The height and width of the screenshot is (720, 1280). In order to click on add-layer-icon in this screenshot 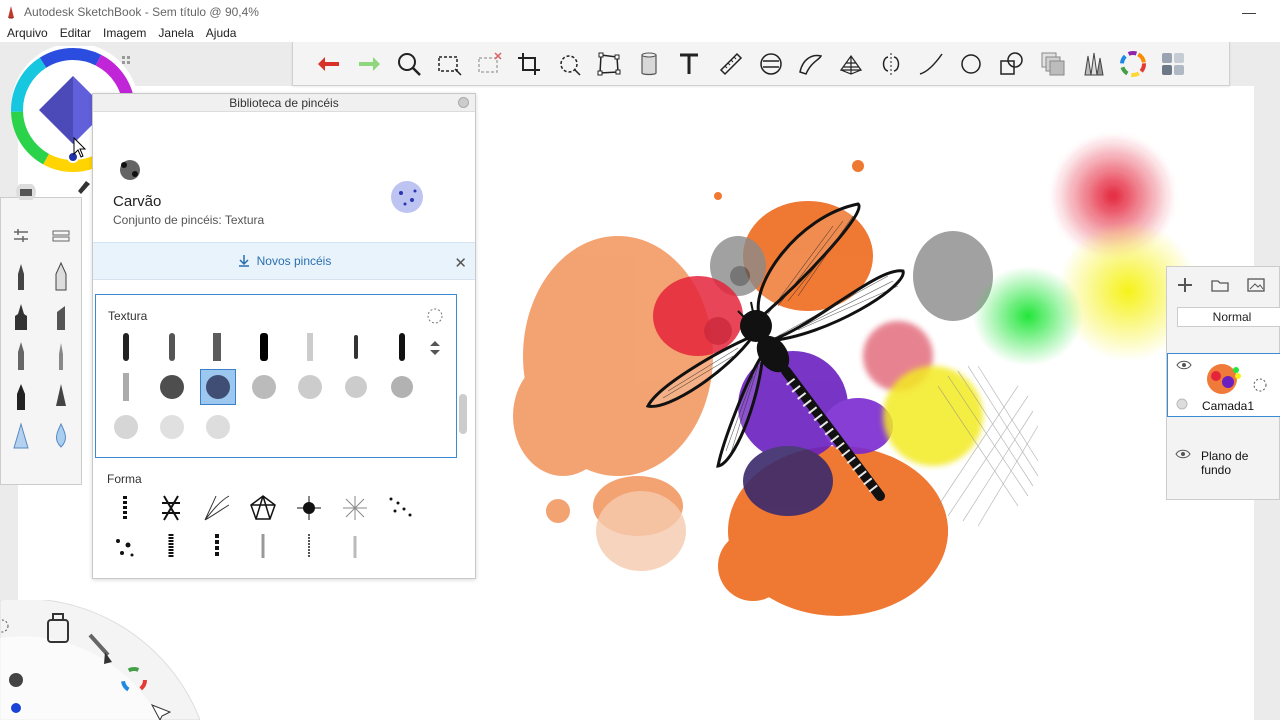, I will do `click(1185, 285)`.